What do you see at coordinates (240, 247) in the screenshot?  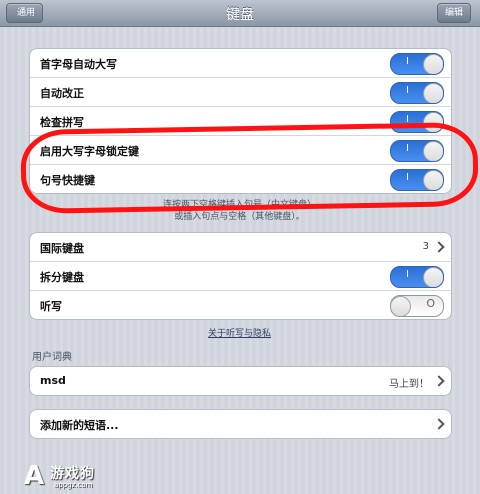 I see `row-international-keyboards: 国际键盘 3` at bounding box center [240, 247].